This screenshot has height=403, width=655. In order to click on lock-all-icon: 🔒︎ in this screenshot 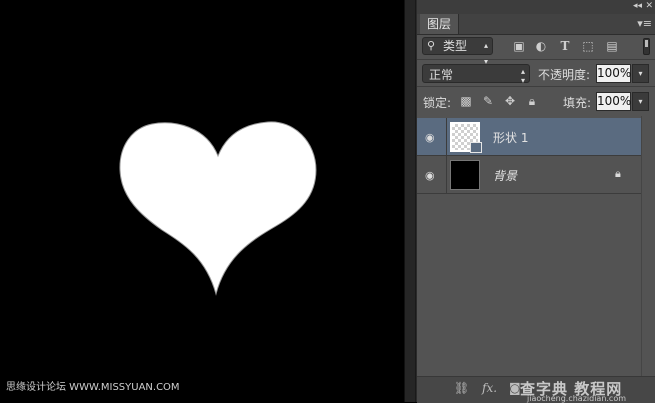, I will do `click(532, 101)`.